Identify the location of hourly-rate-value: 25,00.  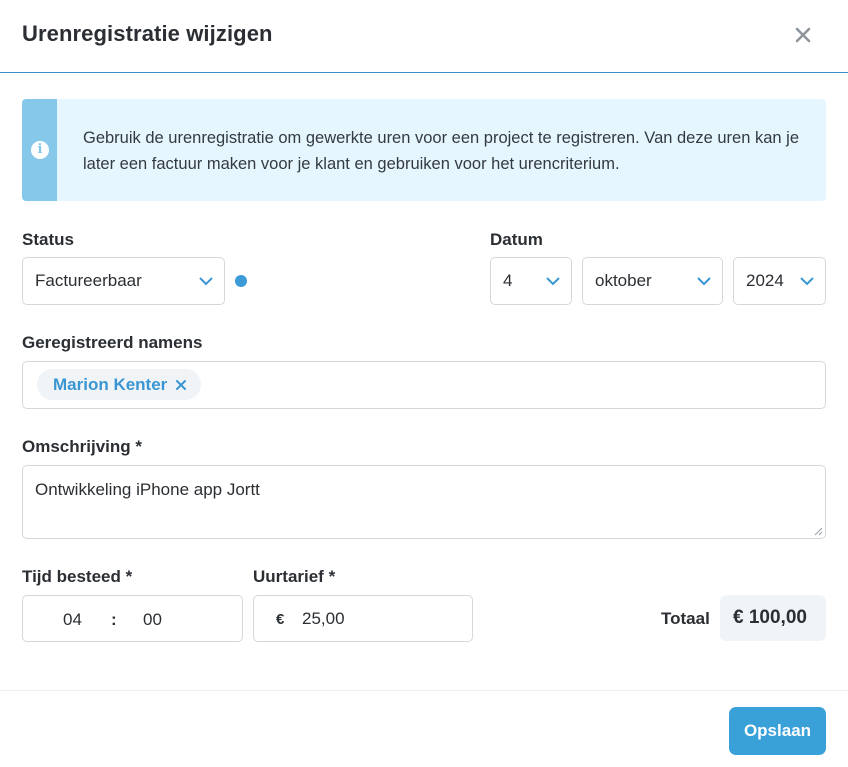
(323, 618).